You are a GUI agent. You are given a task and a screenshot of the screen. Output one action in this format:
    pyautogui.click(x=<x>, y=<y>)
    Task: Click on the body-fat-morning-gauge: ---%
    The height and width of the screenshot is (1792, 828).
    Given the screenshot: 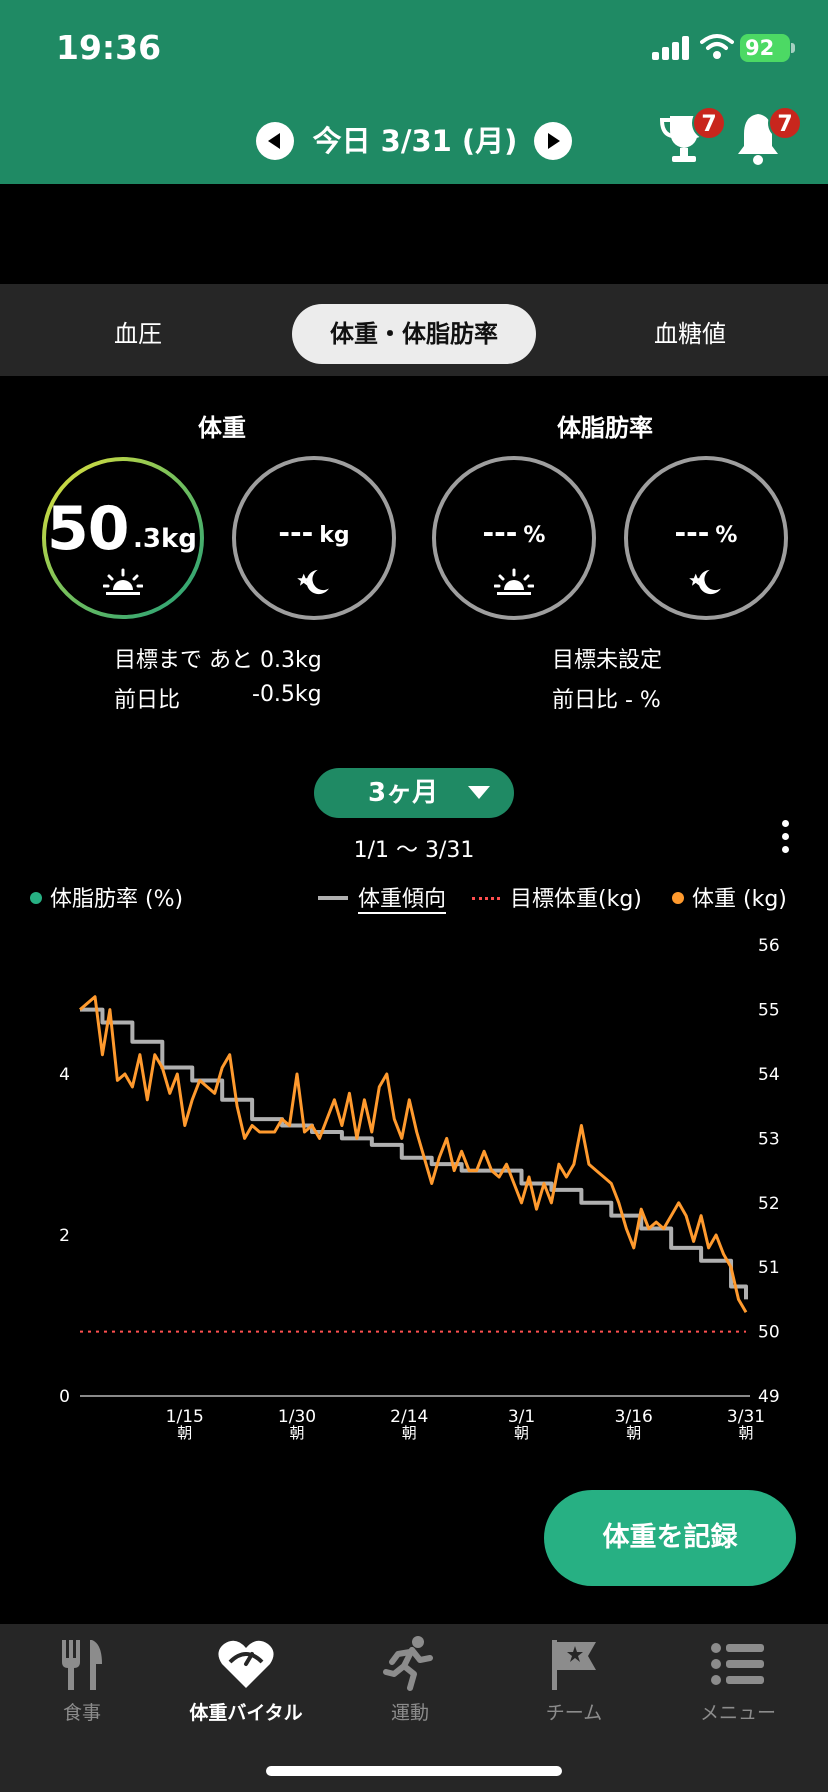 What is the action you would take?
    pyautogui.click(x=514, y=538)
    